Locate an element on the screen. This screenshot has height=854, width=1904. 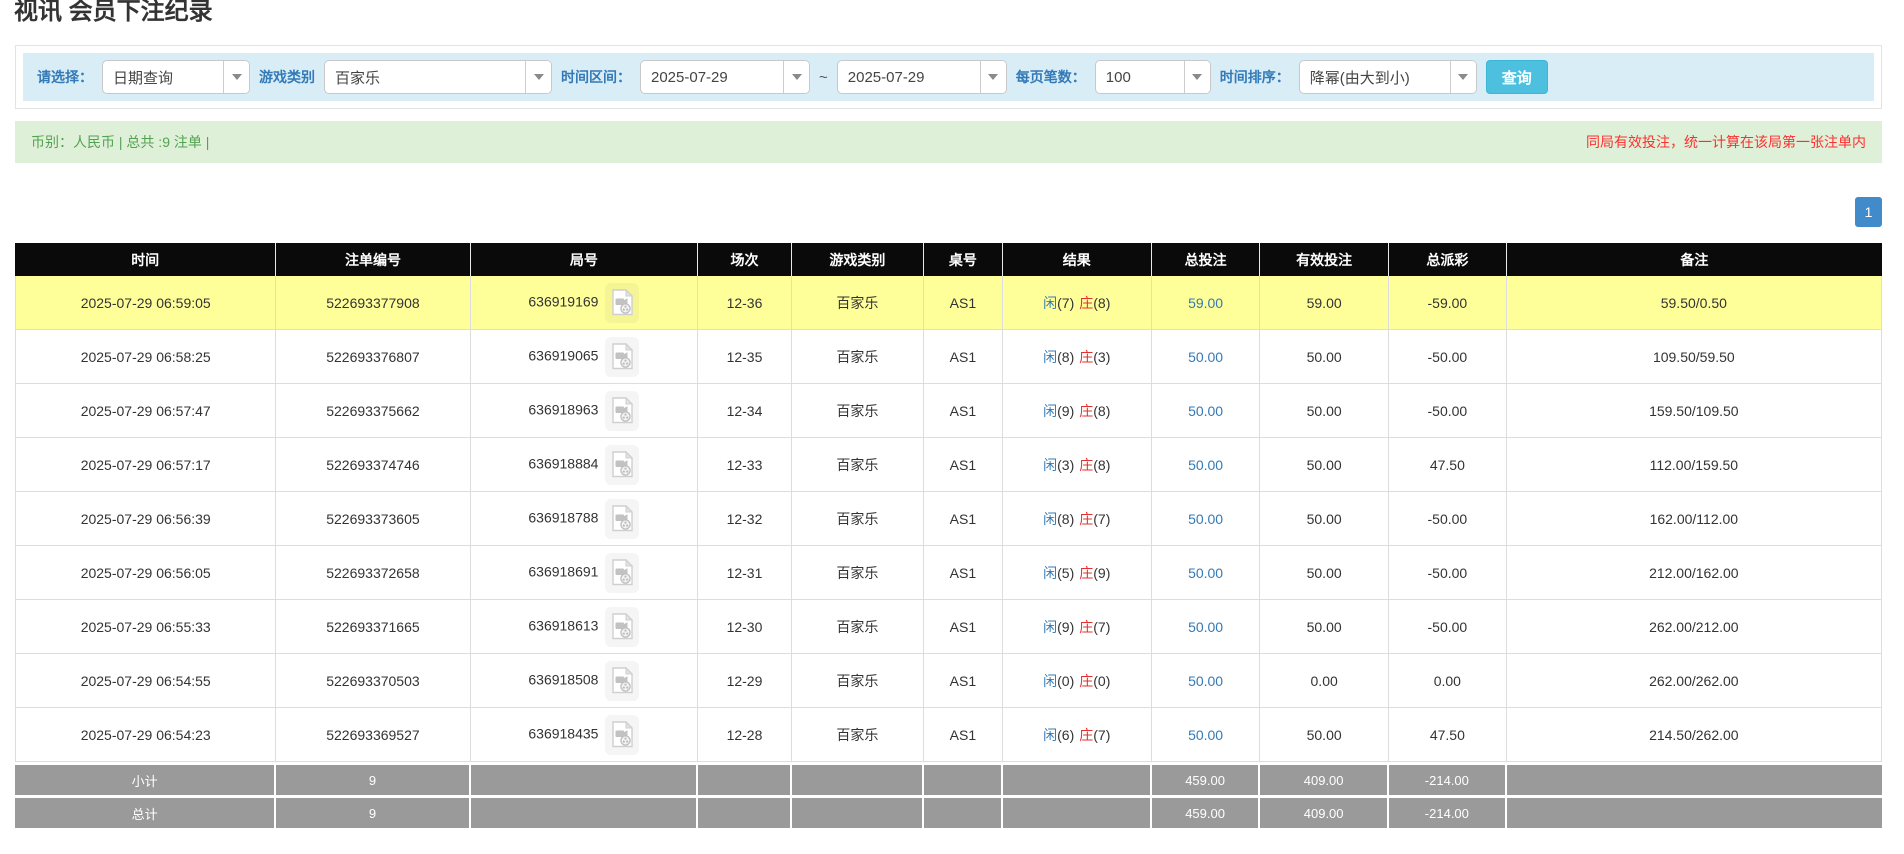
subtotal-payout: -214.00 is located at coordinates (1448, 778).